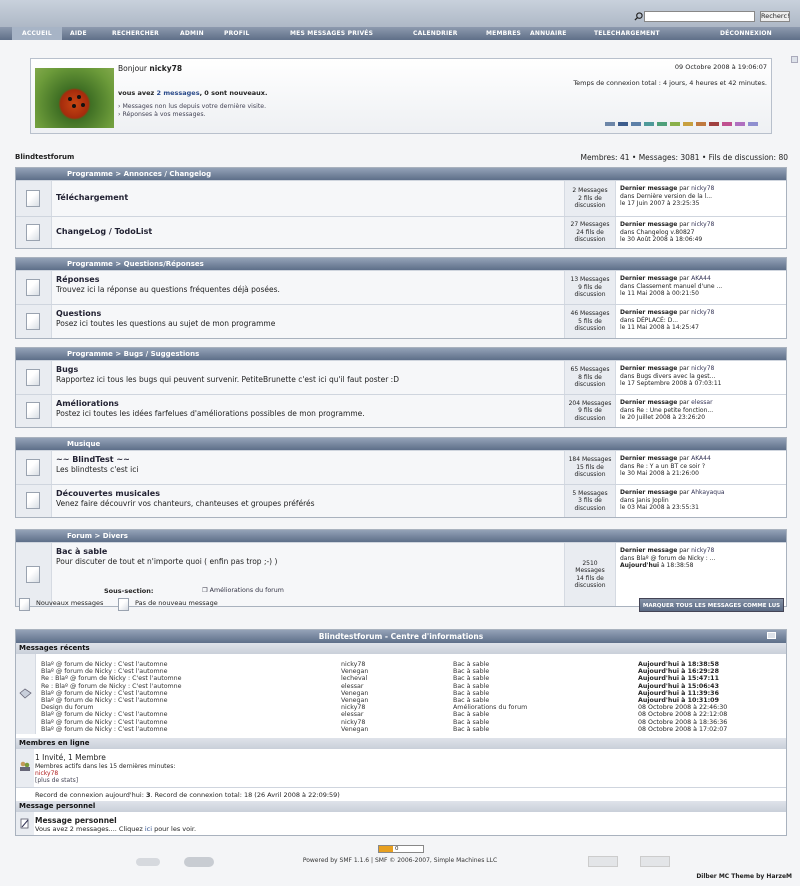 This screenshot has width=800, height=886. I want to click on replies-link: › Réponses à vos messages., so click(162, 114).